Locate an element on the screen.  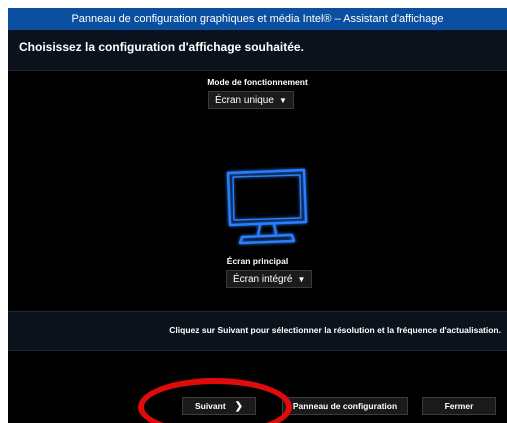
control-panel-button-label: Panneau de configuration is located at coordinates (345, 406).